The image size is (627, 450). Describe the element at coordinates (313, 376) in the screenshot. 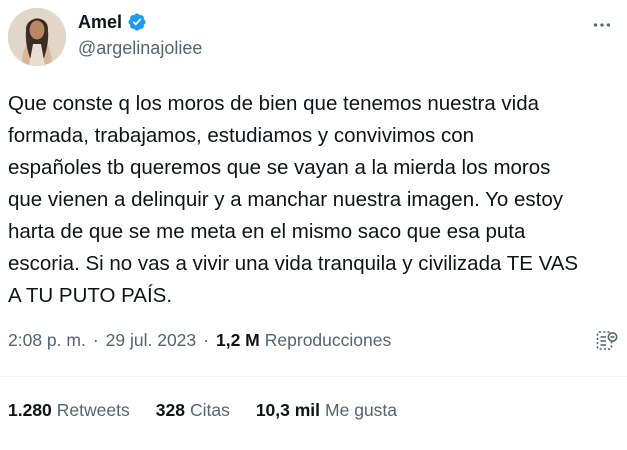

I see `divider` at that location.